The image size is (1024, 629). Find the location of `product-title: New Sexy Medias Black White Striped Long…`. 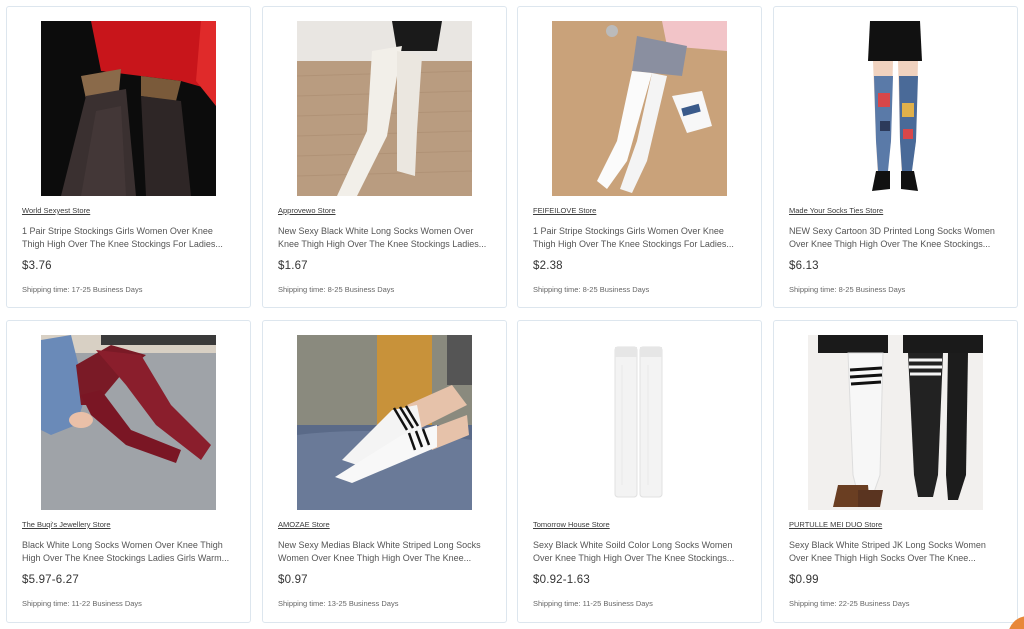

product-title: New Sexy Medias Black White Striped Long… is located at coordinates (388, 552).